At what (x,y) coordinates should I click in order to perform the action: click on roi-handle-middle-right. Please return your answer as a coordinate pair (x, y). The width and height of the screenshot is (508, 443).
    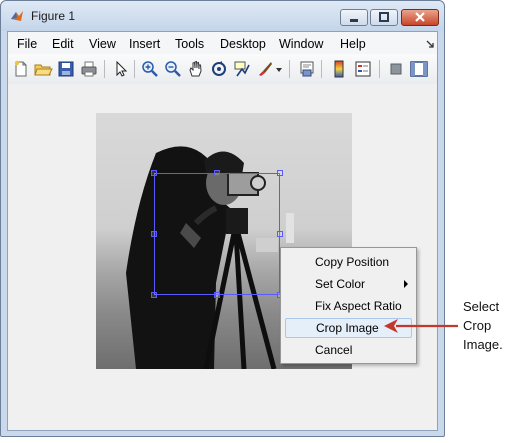
    Looking at the image, I should click on (280, 234).